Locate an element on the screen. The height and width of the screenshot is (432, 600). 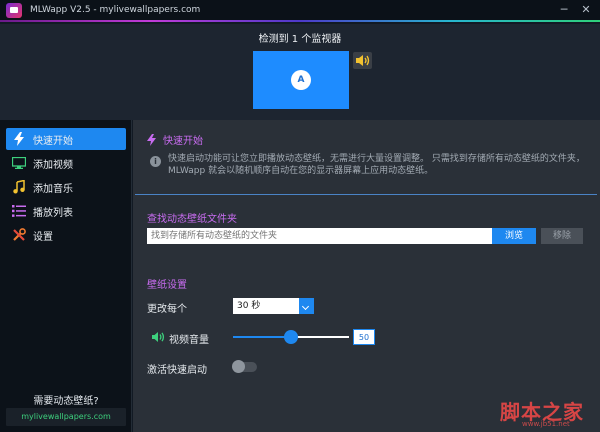
watermark: 脚本之家 www.jb51.net is located at coordinates (542, 412).